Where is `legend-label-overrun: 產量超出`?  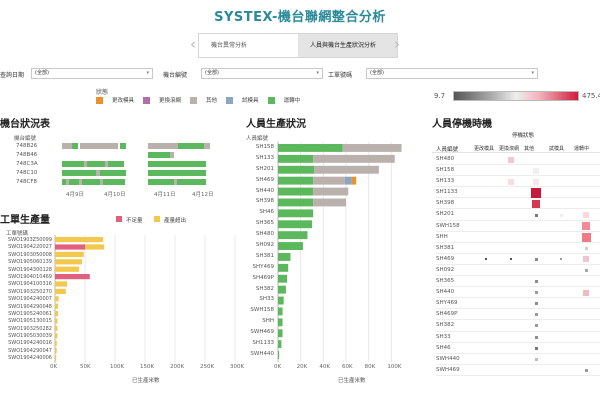 legend-label-overrun: 產量超出 is located at coordinates (175, 221).